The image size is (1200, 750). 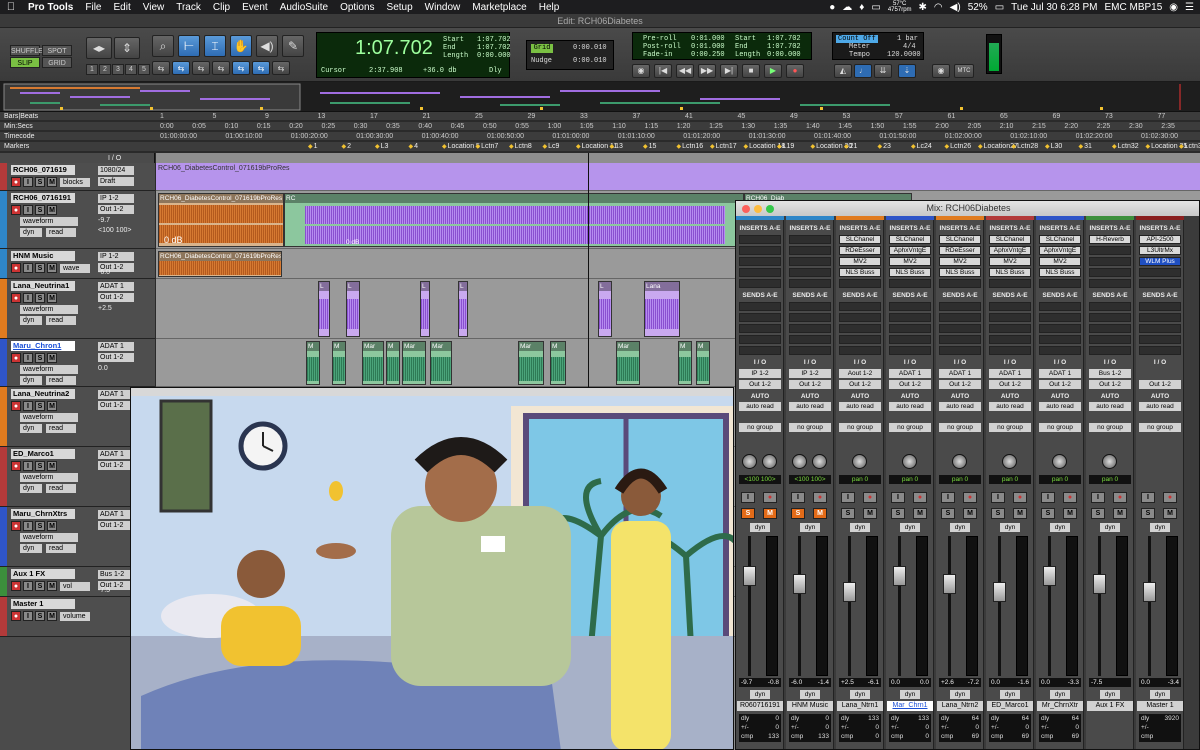 I want to click on zoom-in-icon: ⇕, so click(x=127, y=48).